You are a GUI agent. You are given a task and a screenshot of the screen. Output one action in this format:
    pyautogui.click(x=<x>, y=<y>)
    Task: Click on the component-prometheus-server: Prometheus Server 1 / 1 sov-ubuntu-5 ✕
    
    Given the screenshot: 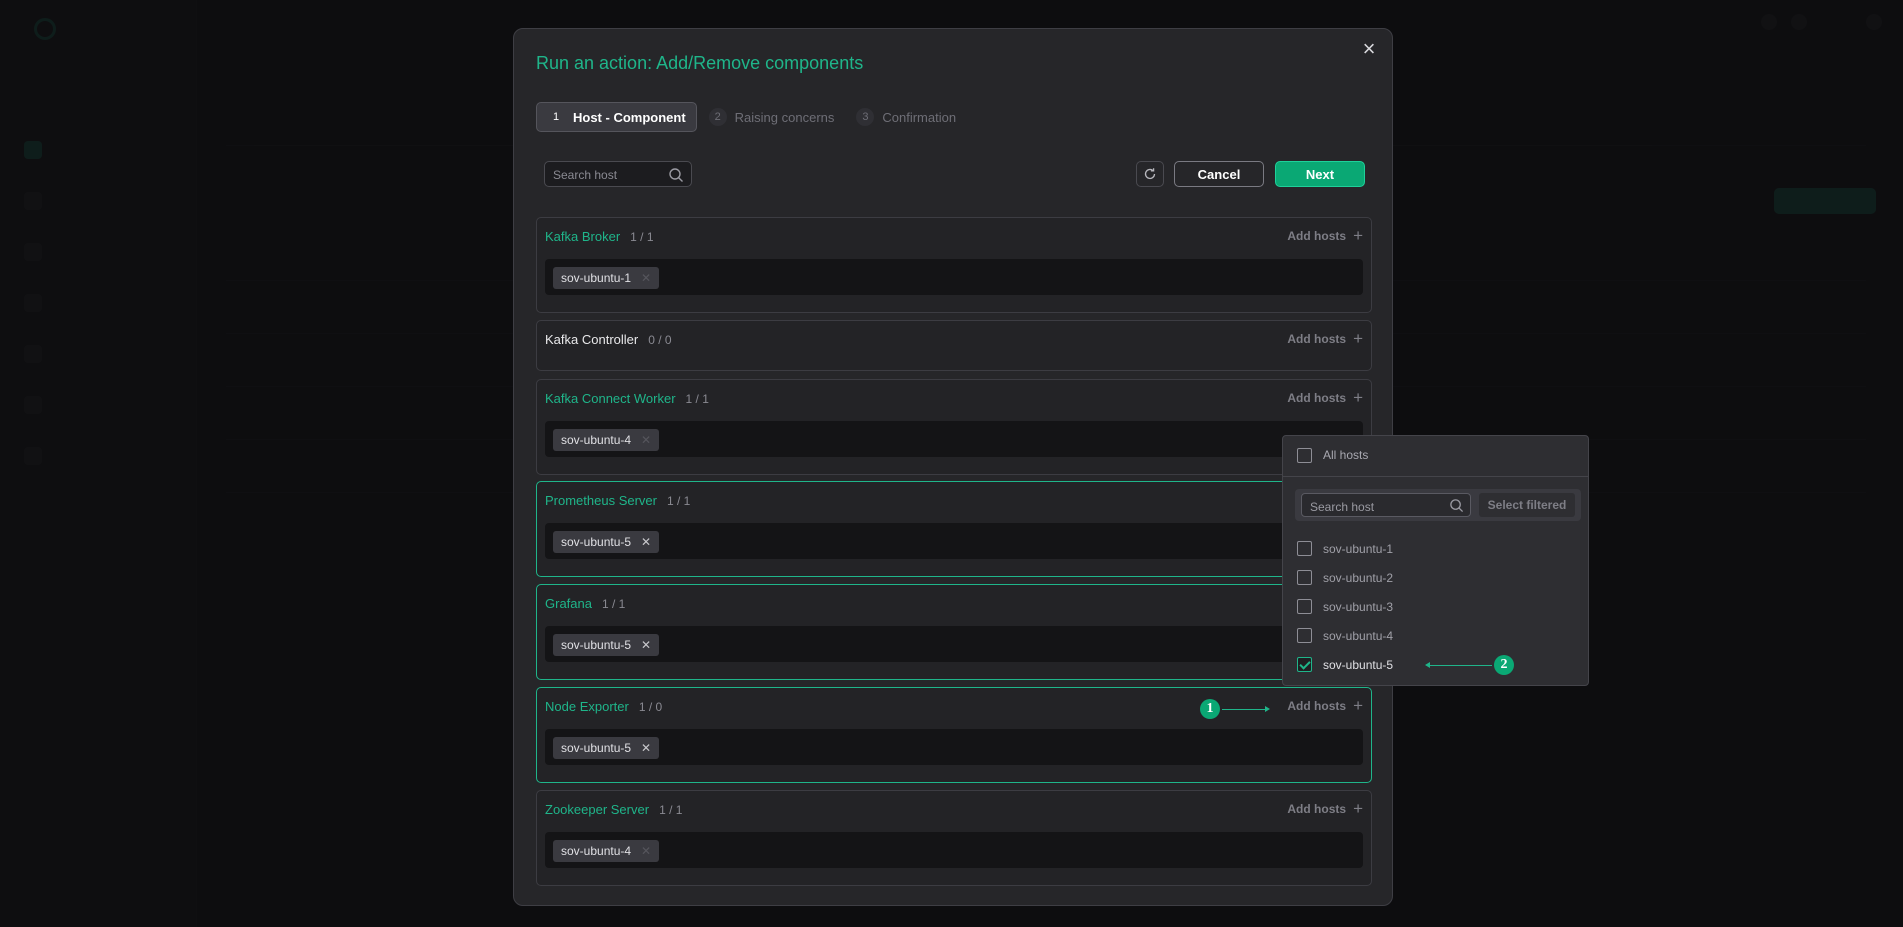 What is the action you would take?
    pyautogui.click(x=954, y=529)
    